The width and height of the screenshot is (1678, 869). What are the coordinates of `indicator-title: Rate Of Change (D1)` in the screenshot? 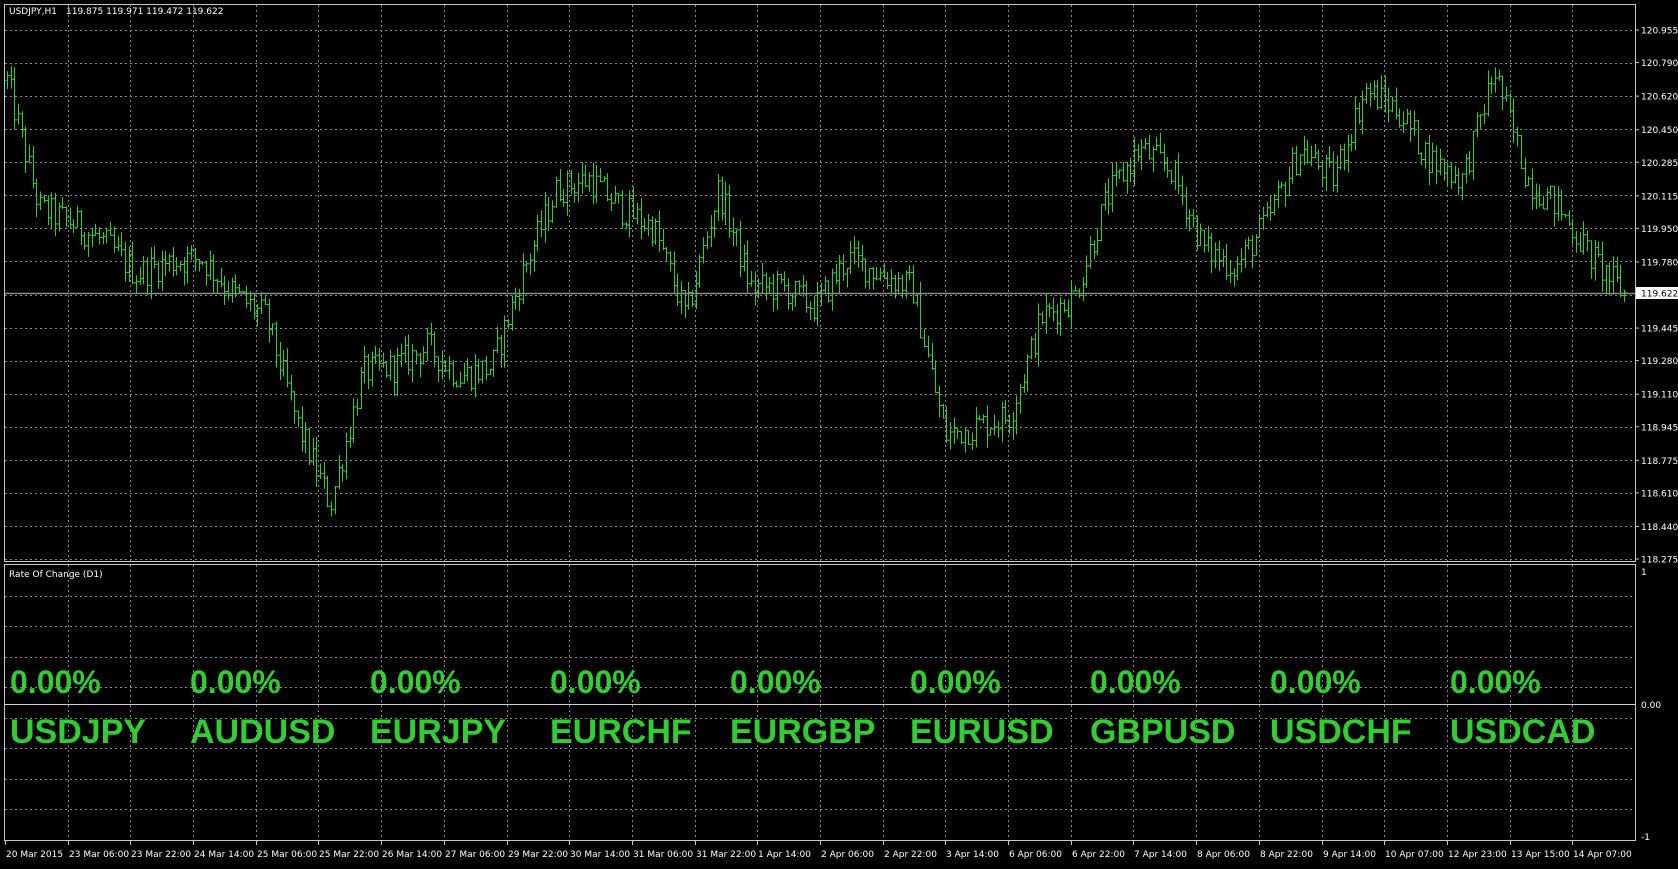 It's located at (56, 575).